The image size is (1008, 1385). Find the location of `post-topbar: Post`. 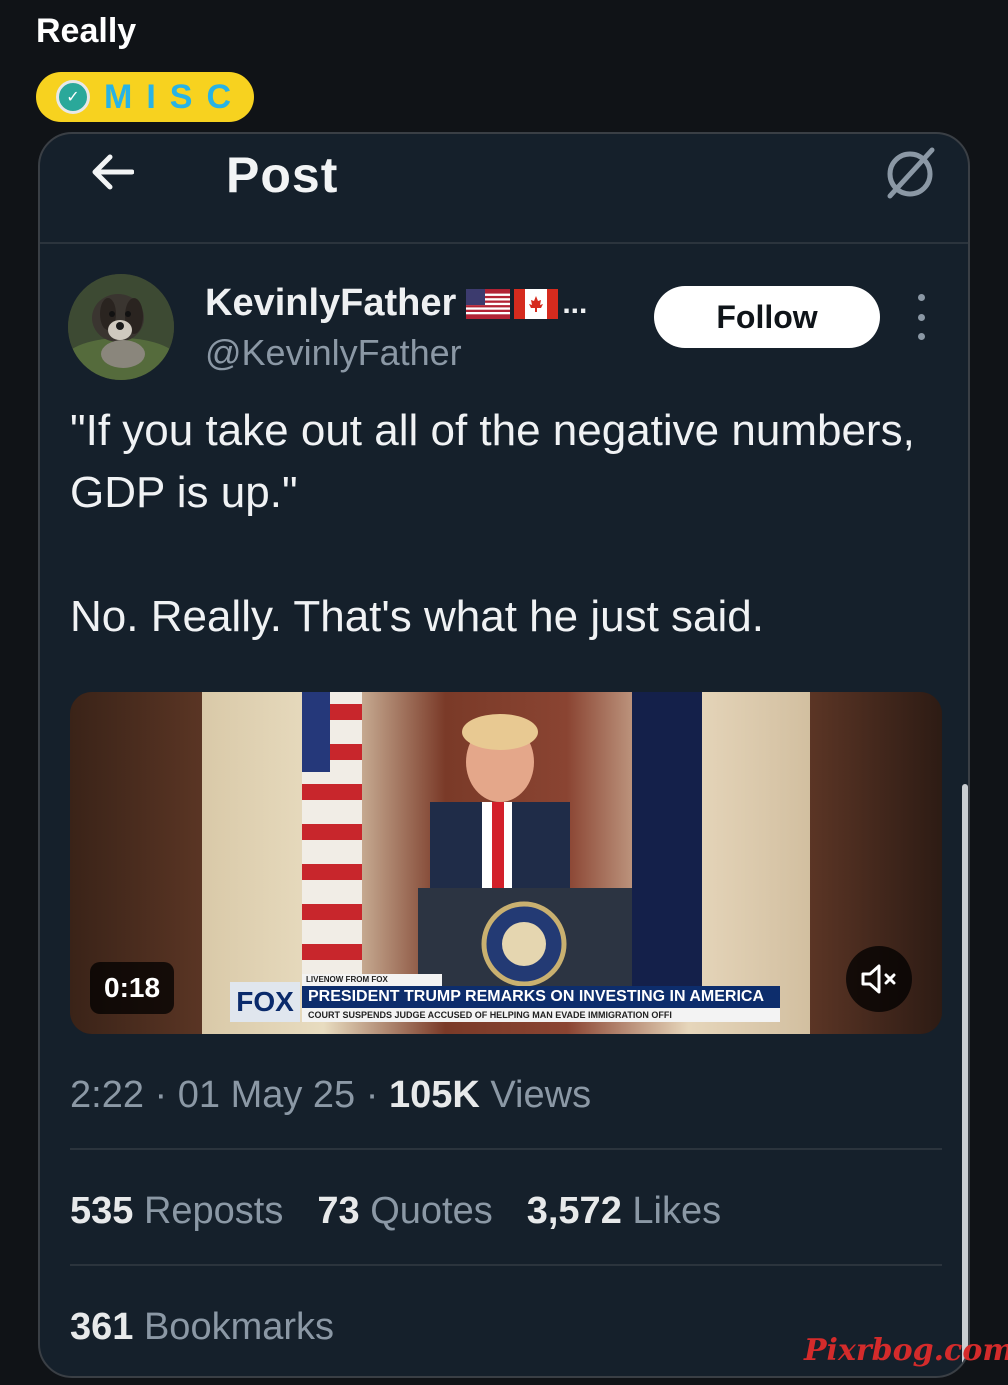

post-topbar: Post is located at coordinates (504, 189).